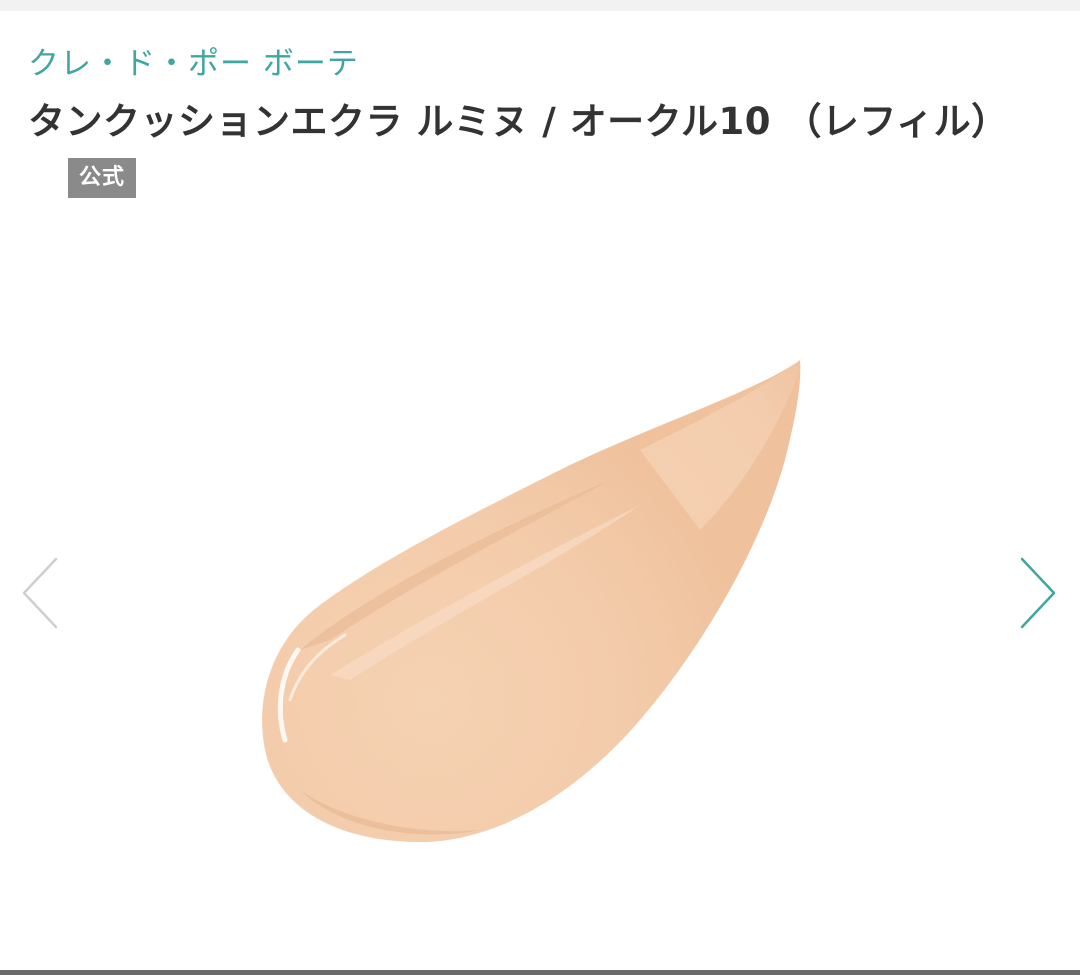  Describe the element at coordinates (540, 972) in the screenshot. I see `bottom-divider` at that location.